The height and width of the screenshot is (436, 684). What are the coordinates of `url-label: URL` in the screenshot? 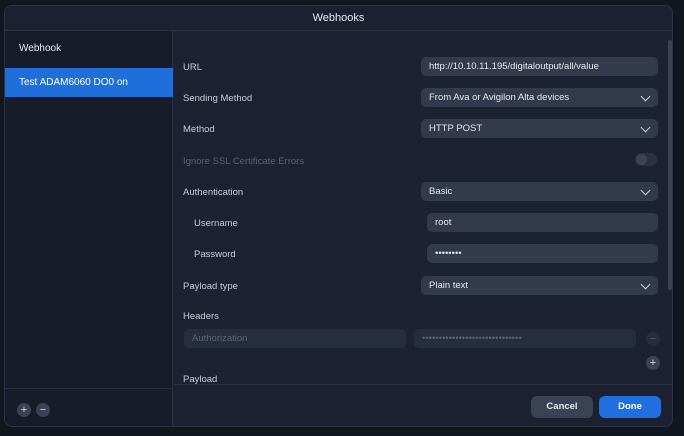 It's located at (193, 67).